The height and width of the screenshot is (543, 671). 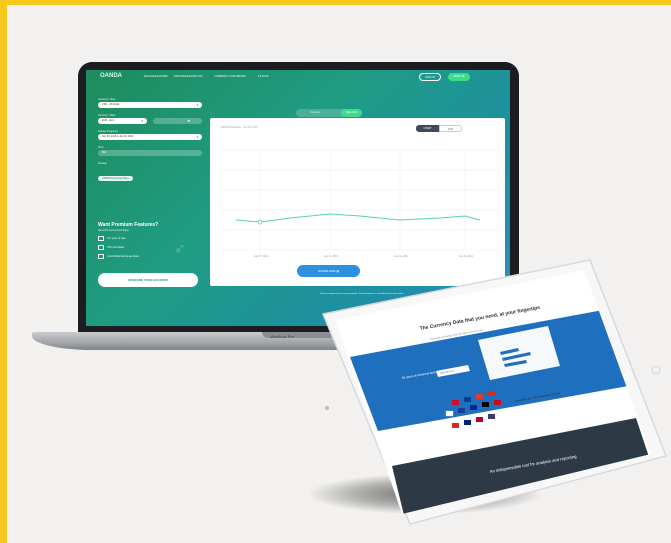 What do you see at coordinates (327, 408) in the screenshot?
I see `tablet-camera` at bounding box center [327, 408].